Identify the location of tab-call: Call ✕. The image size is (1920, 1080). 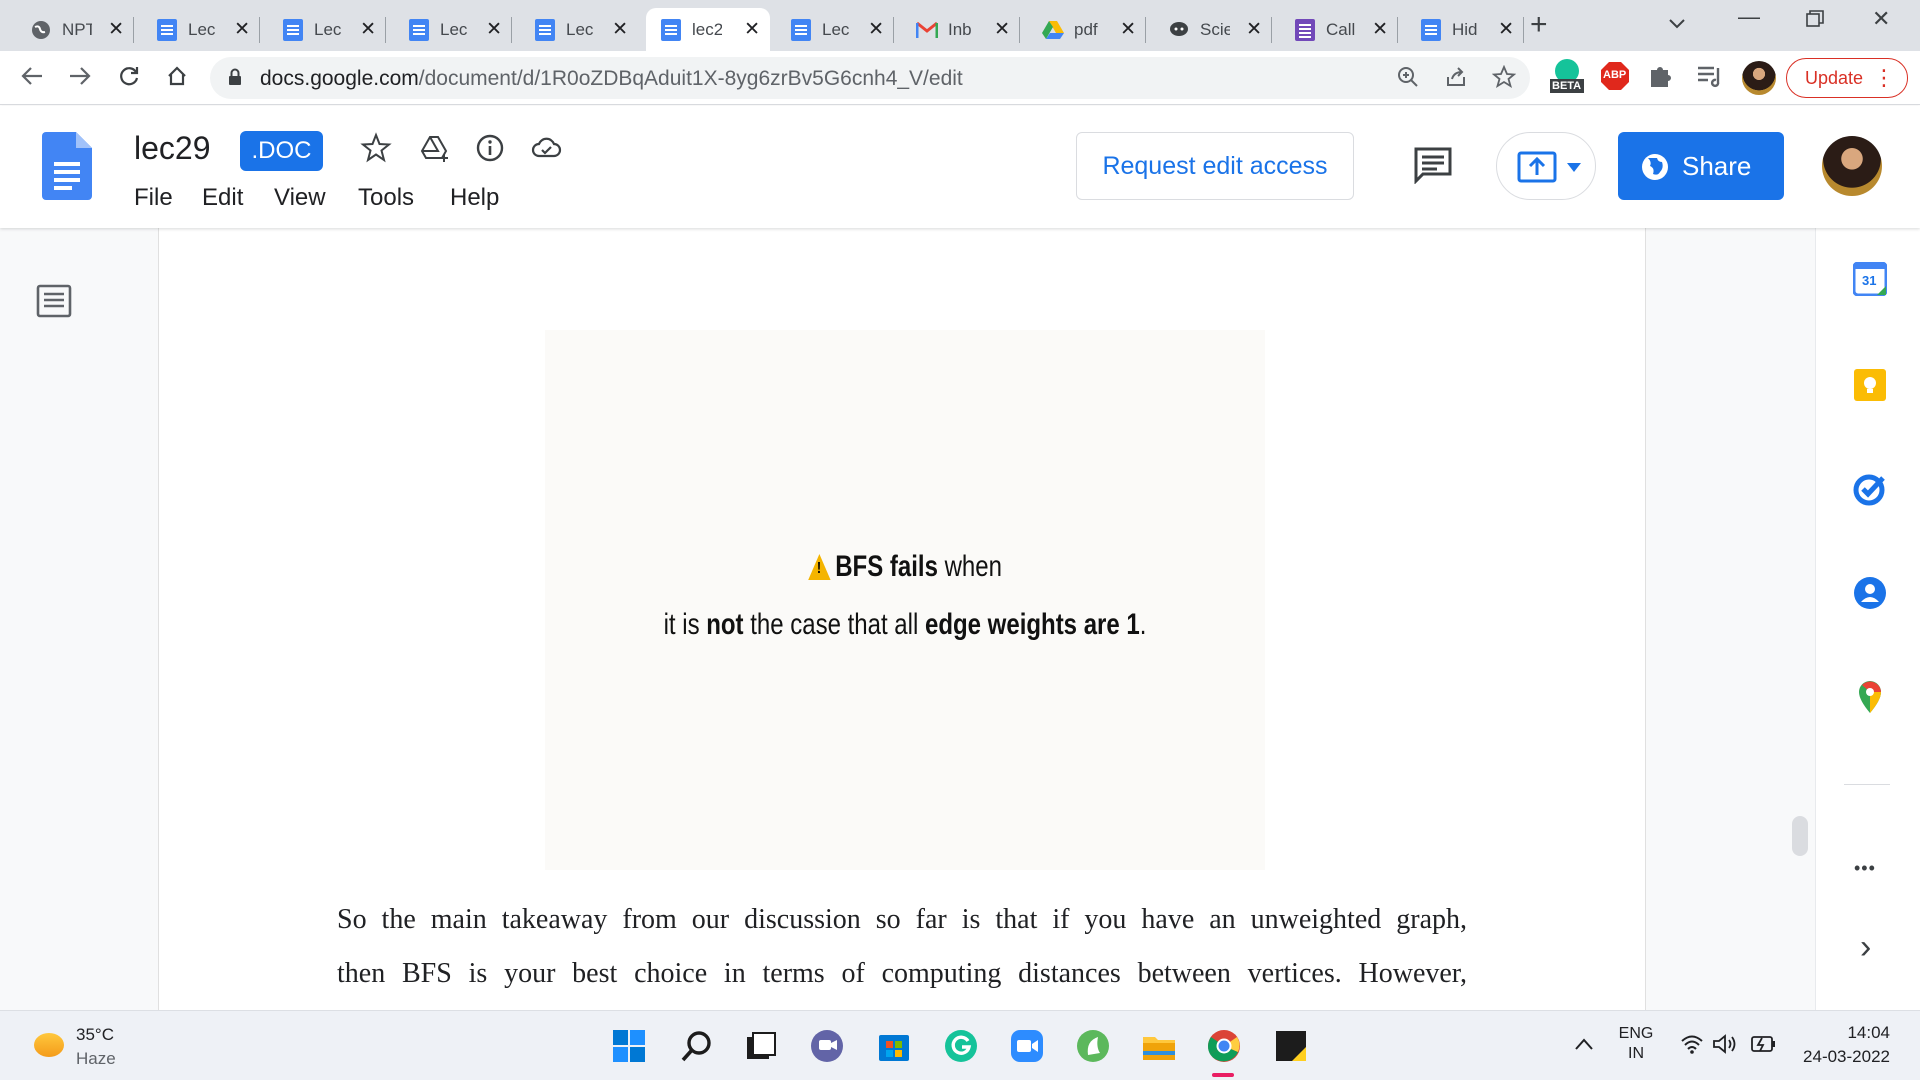
(1339, 29).